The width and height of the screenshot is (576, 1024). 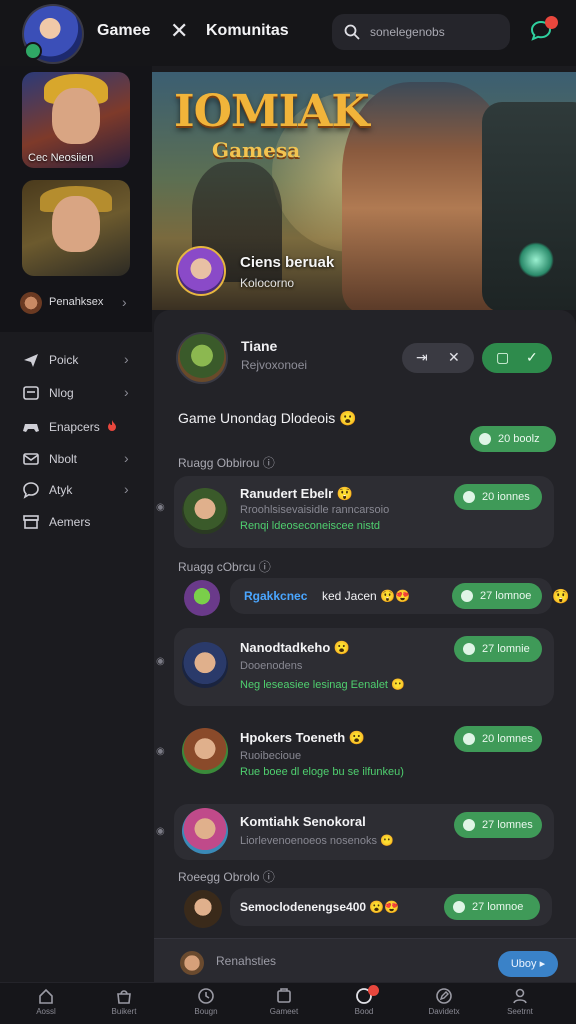 I want to click on online-badge, so click(x=33, y=51).